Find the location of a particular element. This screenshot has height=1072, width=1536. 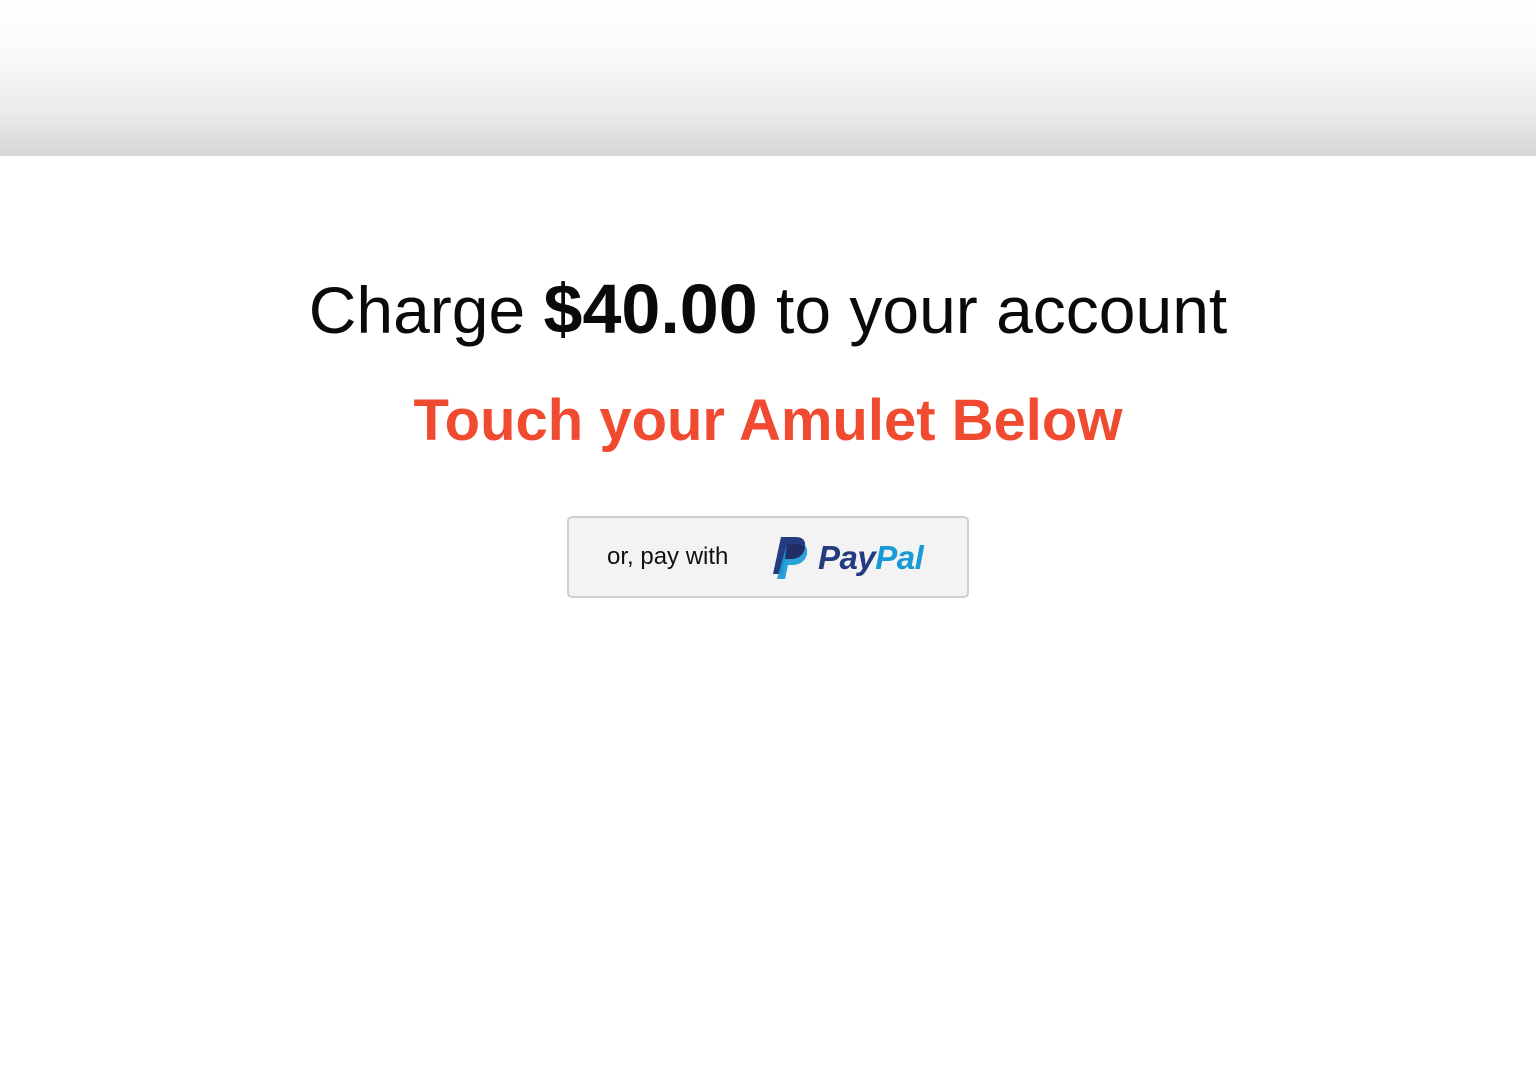

paypal-wordmark: PayPal is located at coordinates (871, 558).